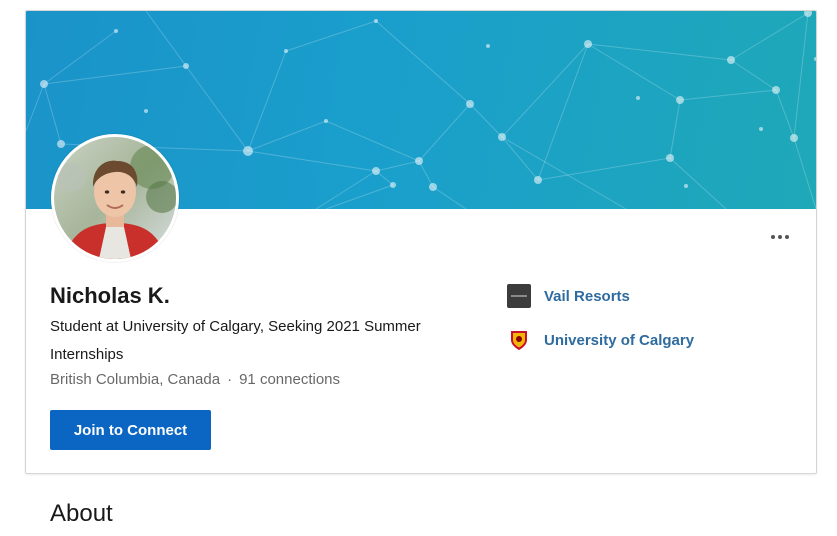 The width and height of the screenshot is (837, 536). What do you see at coordinates (773, 237) in the screenshot?
I see `more-options-icon` at bounding box center [773, 237].